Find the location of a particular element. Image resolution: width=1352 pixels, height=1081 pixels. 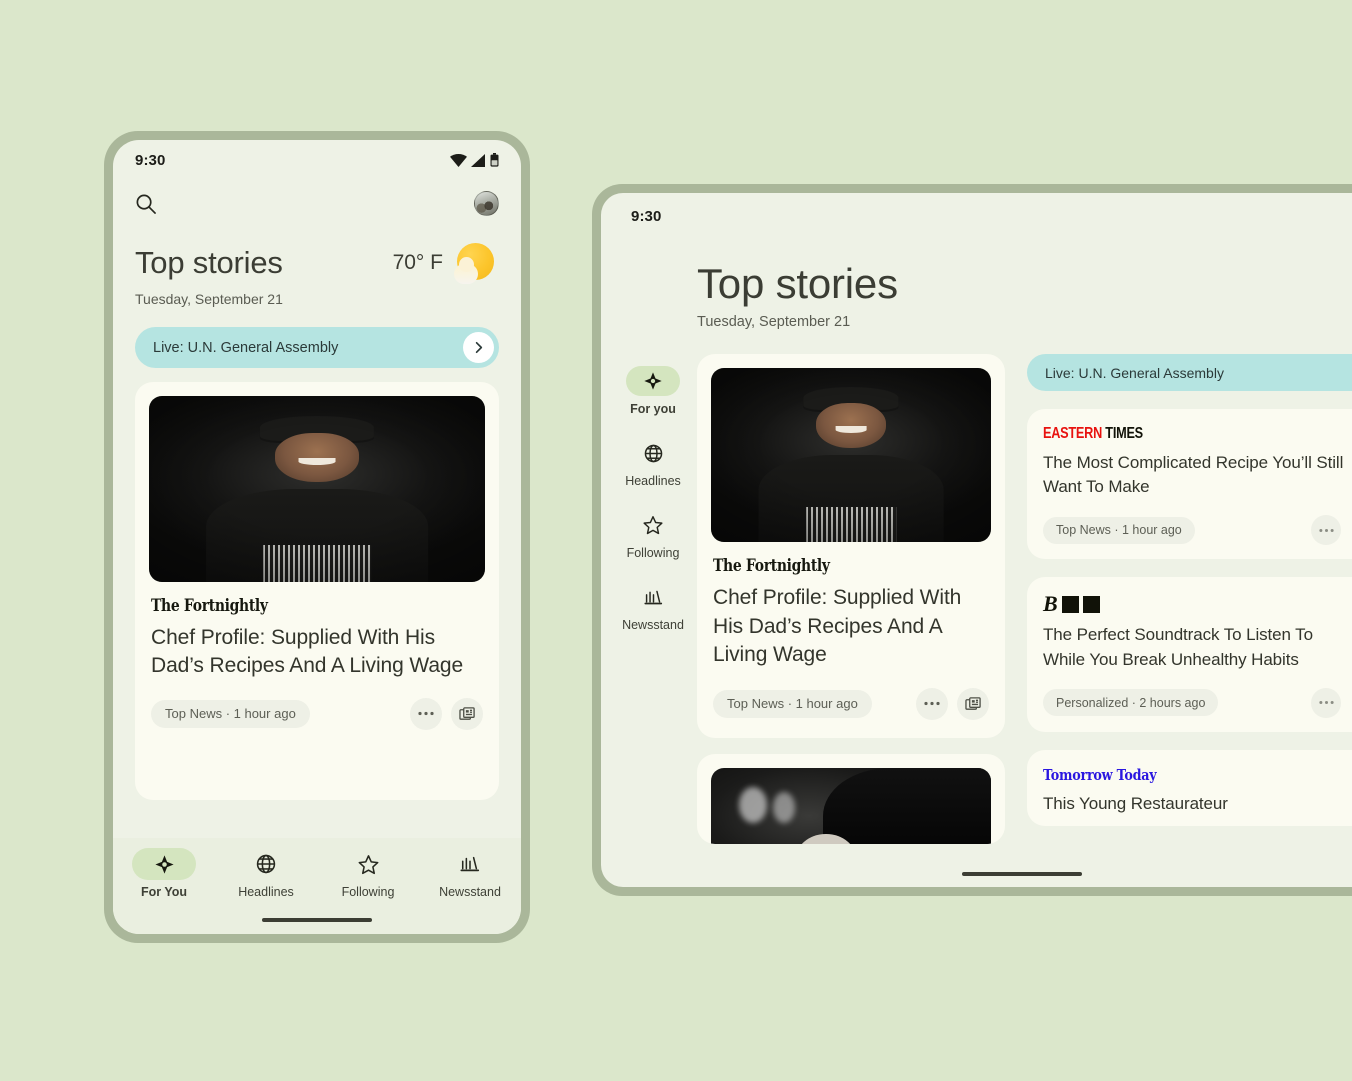

header-date: Tuesday, September 21 is located at coordinates (209, 299).